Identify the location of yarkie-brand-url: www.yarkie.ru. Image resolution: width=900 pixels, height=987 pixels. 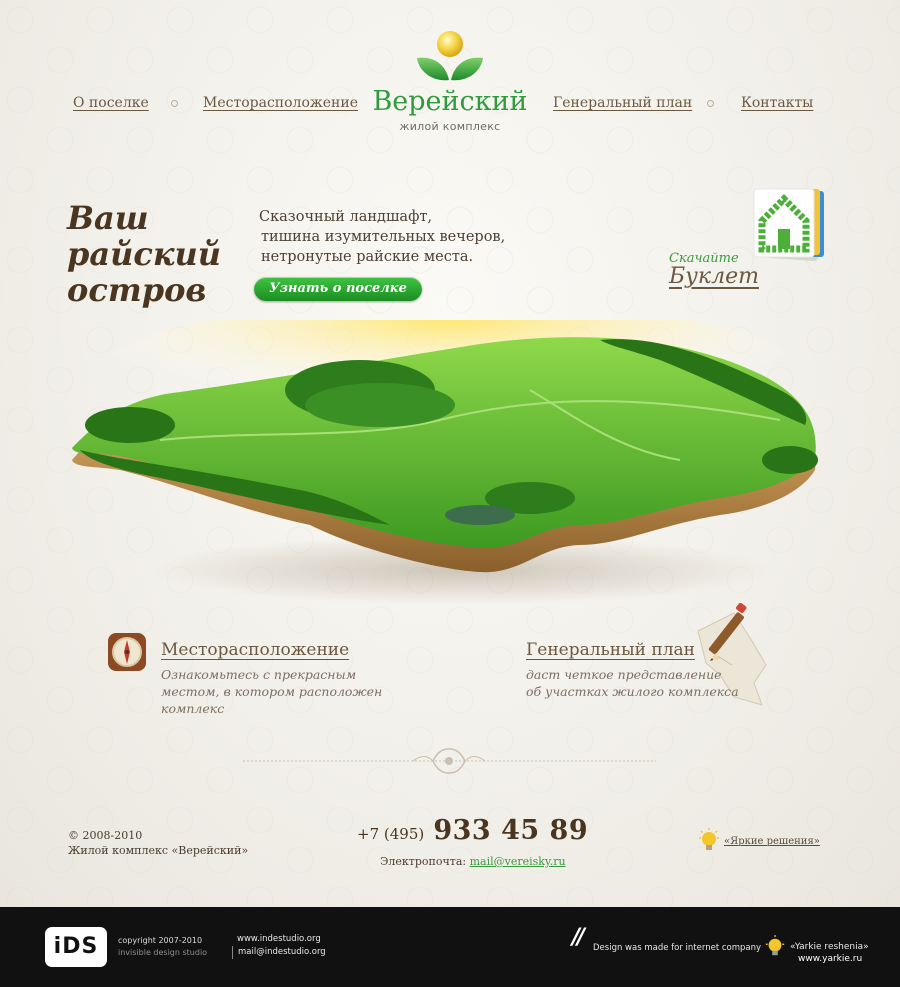
(829, 959).